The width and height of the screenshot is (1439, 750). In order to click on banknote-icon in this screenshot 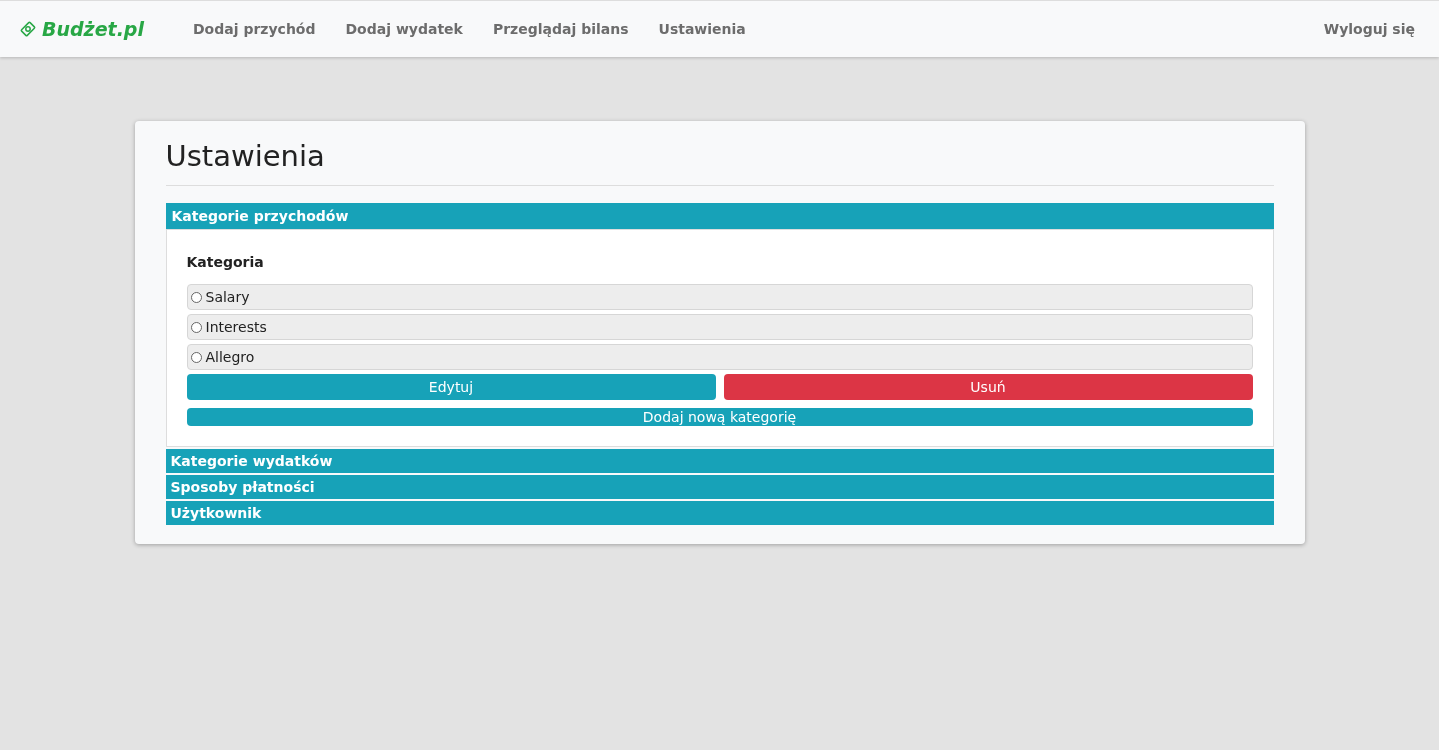, I will do `click(28, 29)`.